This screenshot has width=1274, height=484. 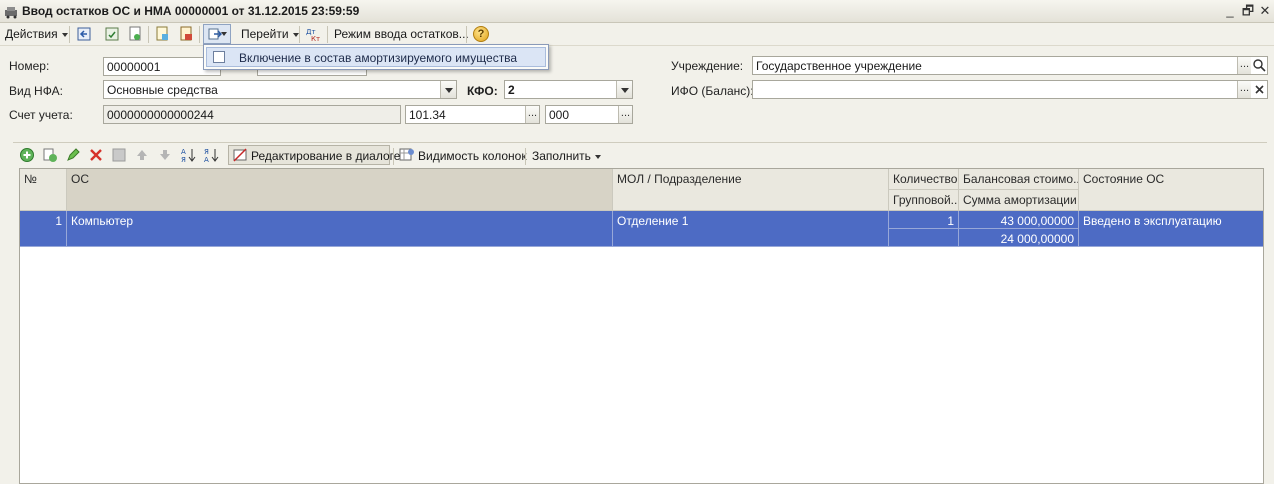 I want to click on help-icon: ?, so click(x=481, y=34).